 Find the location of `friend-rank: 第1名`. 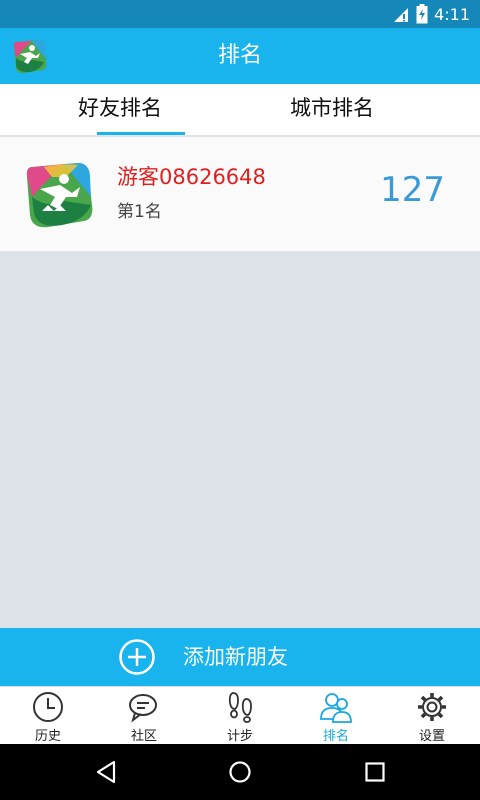

friend-rank: 第1名 is located at coordinates (139, 212).